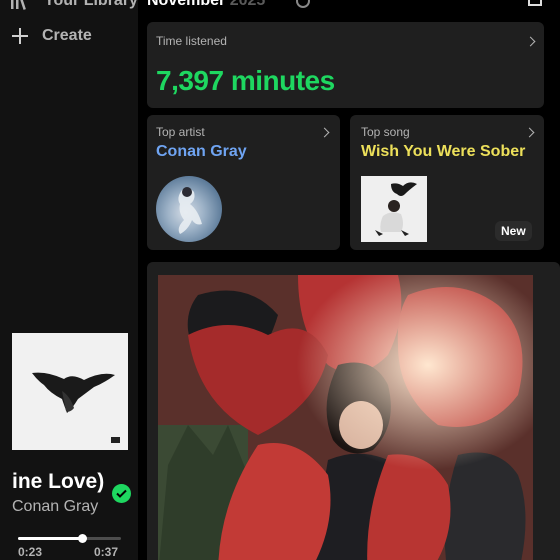 The width and height of the screenshot is (560, 560). What do you see at coordinates (55, 507) in the screenshot?
I see `now-playing-artist: Conan Gray` at bounding box center [55, 507].